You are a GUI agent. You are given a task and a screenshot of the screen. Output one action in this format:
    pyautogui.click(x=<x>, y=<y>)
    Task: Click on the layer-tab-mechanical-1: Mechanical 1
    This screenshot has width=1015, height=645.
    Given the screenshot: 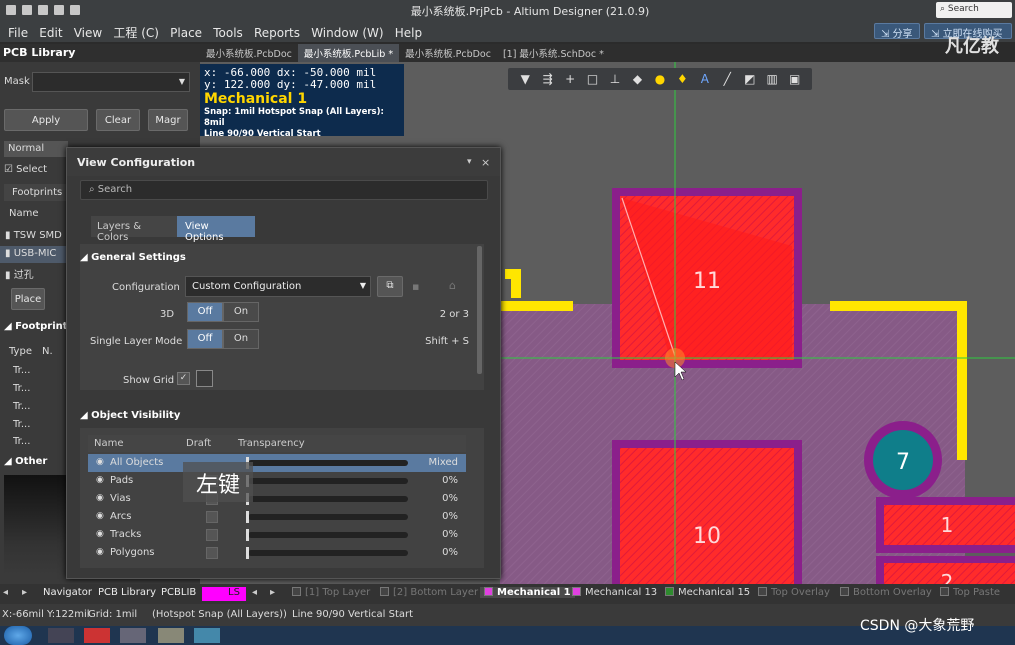 What is the action you would take?
    pyautogui.click(x=527, y=592)
    